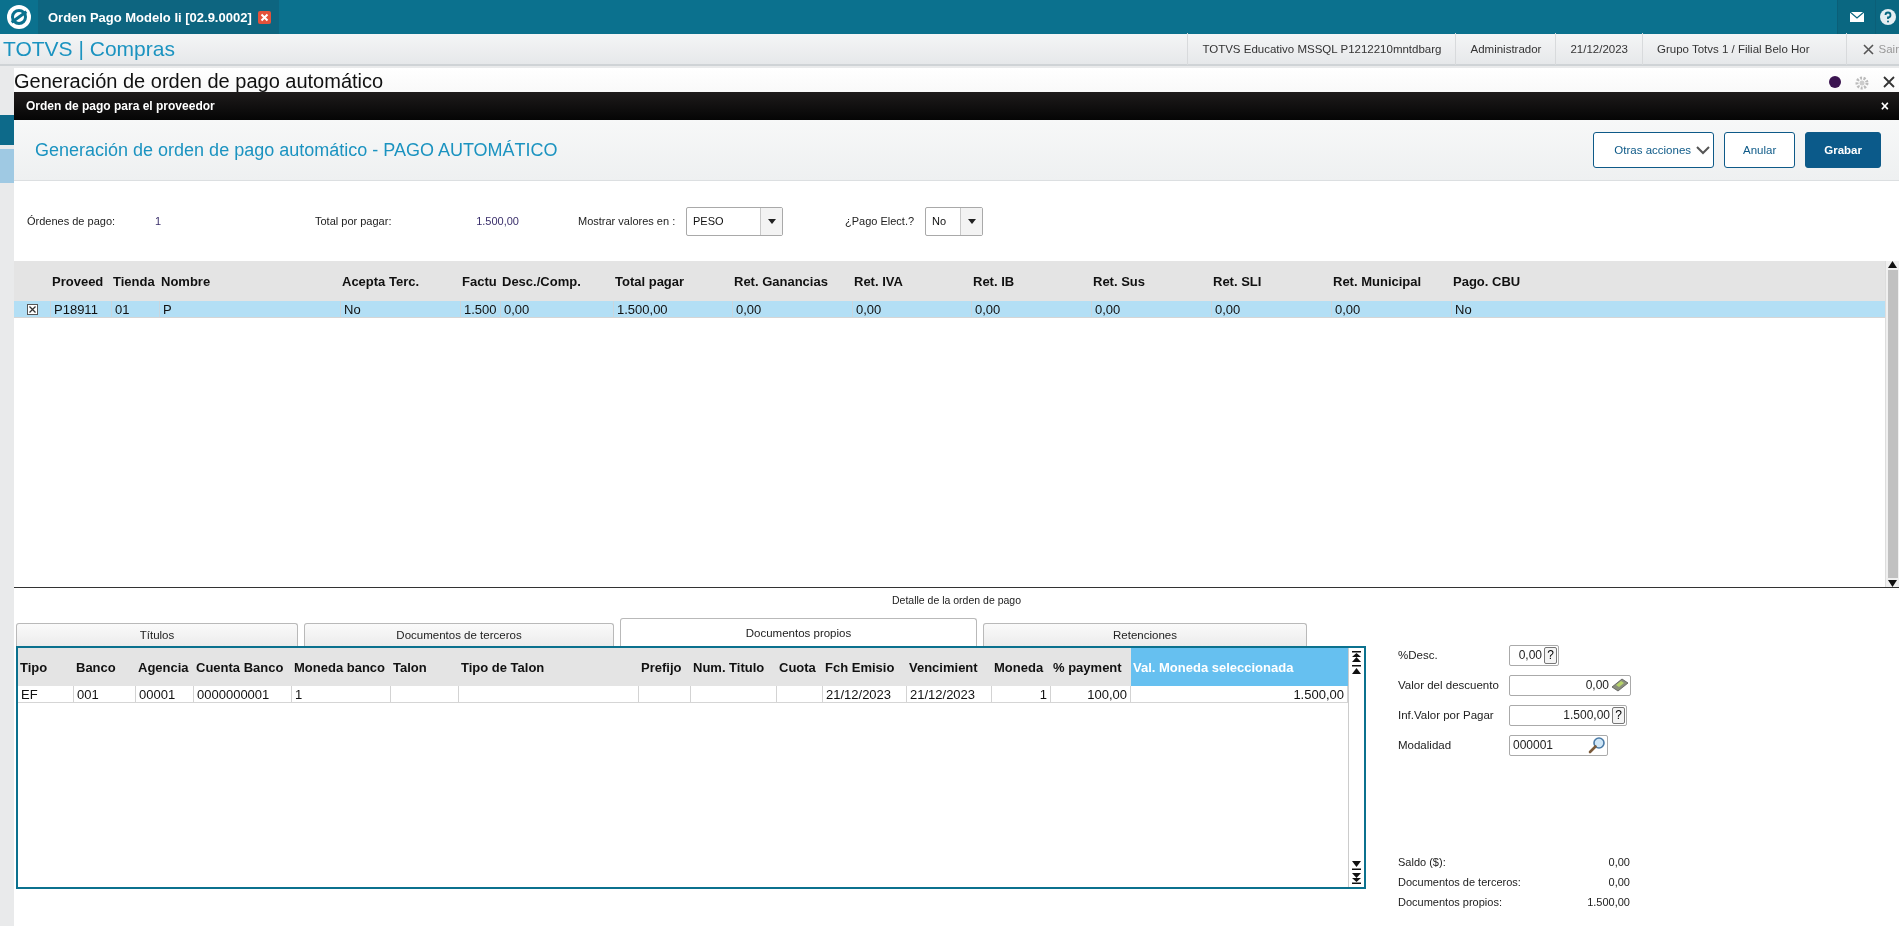 This screenshot has width=1899, height=926. What do you see at coordinates (627, 221) in the screenshot?
I see `field-label: Mostrar valores en :` at bounding box center [627, 221].